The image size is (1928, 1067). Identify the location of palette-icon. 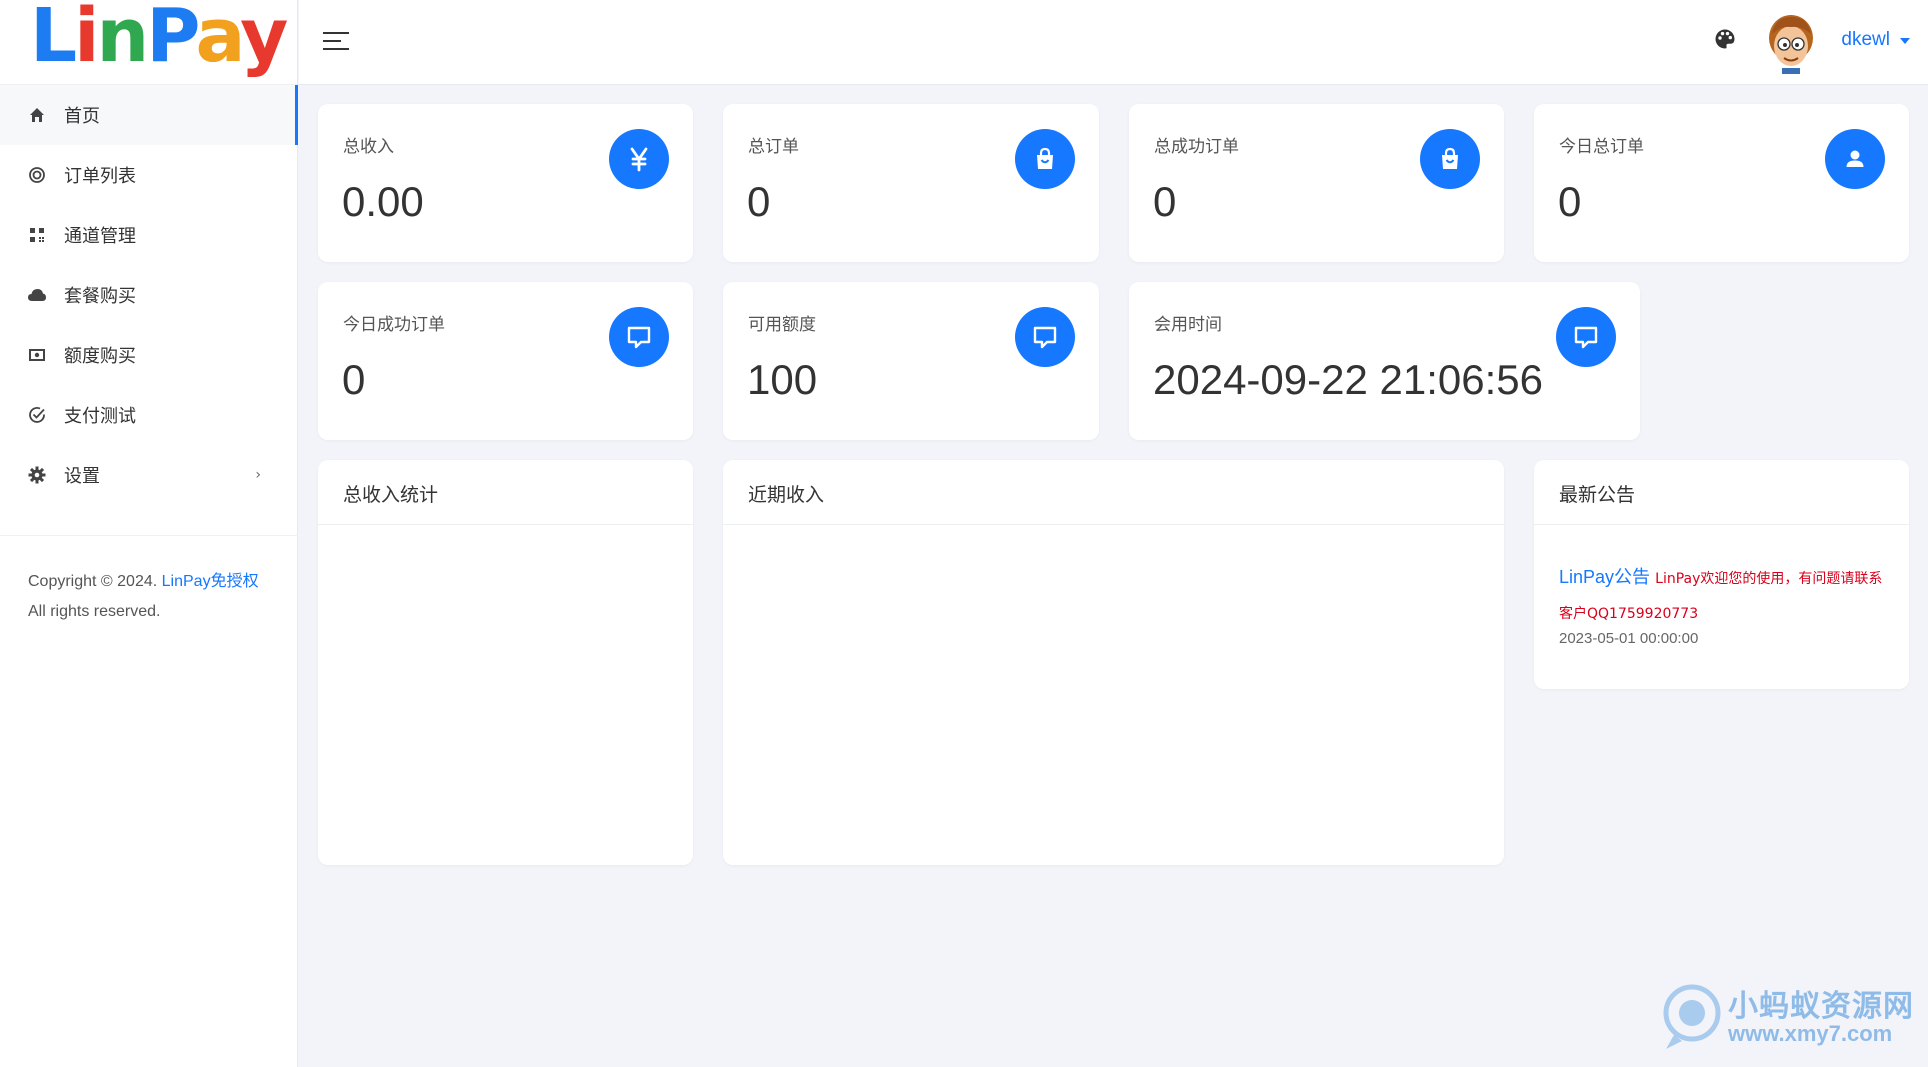
(1727, 41).